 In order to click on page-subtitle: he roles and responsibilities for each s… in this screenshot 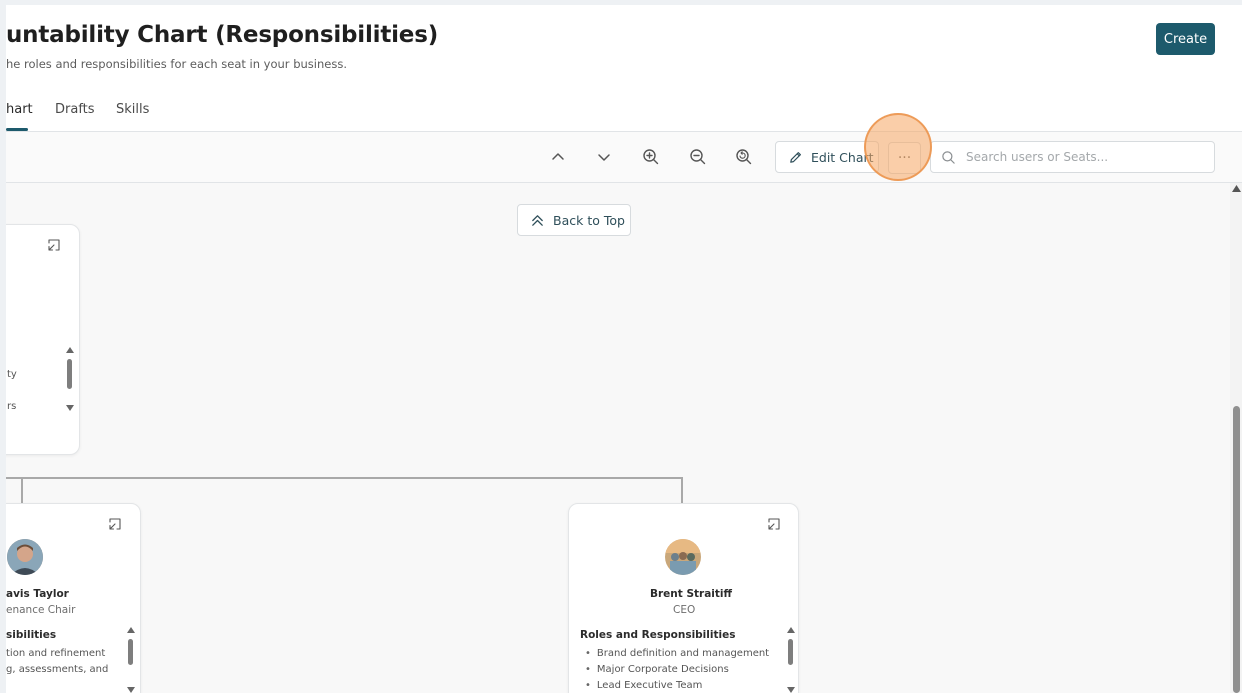, I will do `click(176, 64)`.